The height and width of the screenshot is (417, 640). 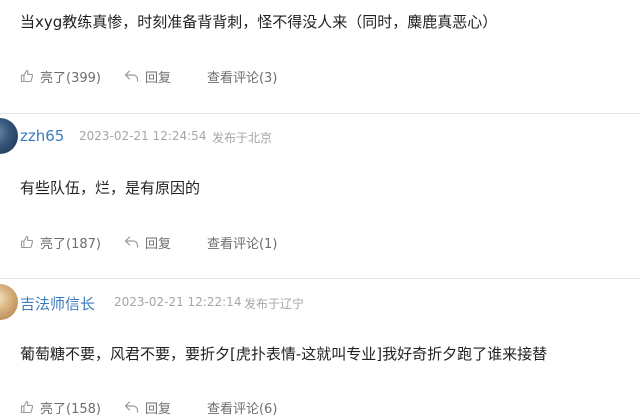 I want to click on like-label: 亮了(158), so click(x=70, y=409).